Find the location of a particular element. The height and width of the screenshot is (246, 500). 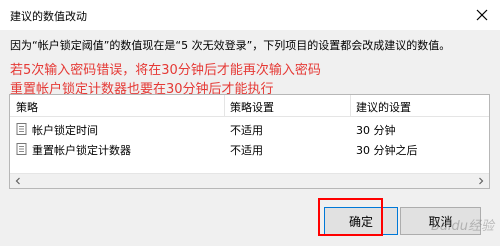

table-row: 帐户锁定时间 不适用 30 分钟 is located at coordinates (249, 129).